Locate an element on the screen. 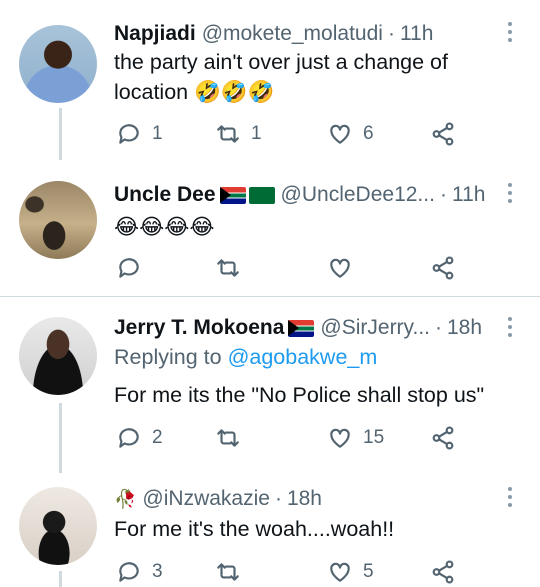 The image size is (540, 587). reply-button: 3 is located at coordinates (139, 571).